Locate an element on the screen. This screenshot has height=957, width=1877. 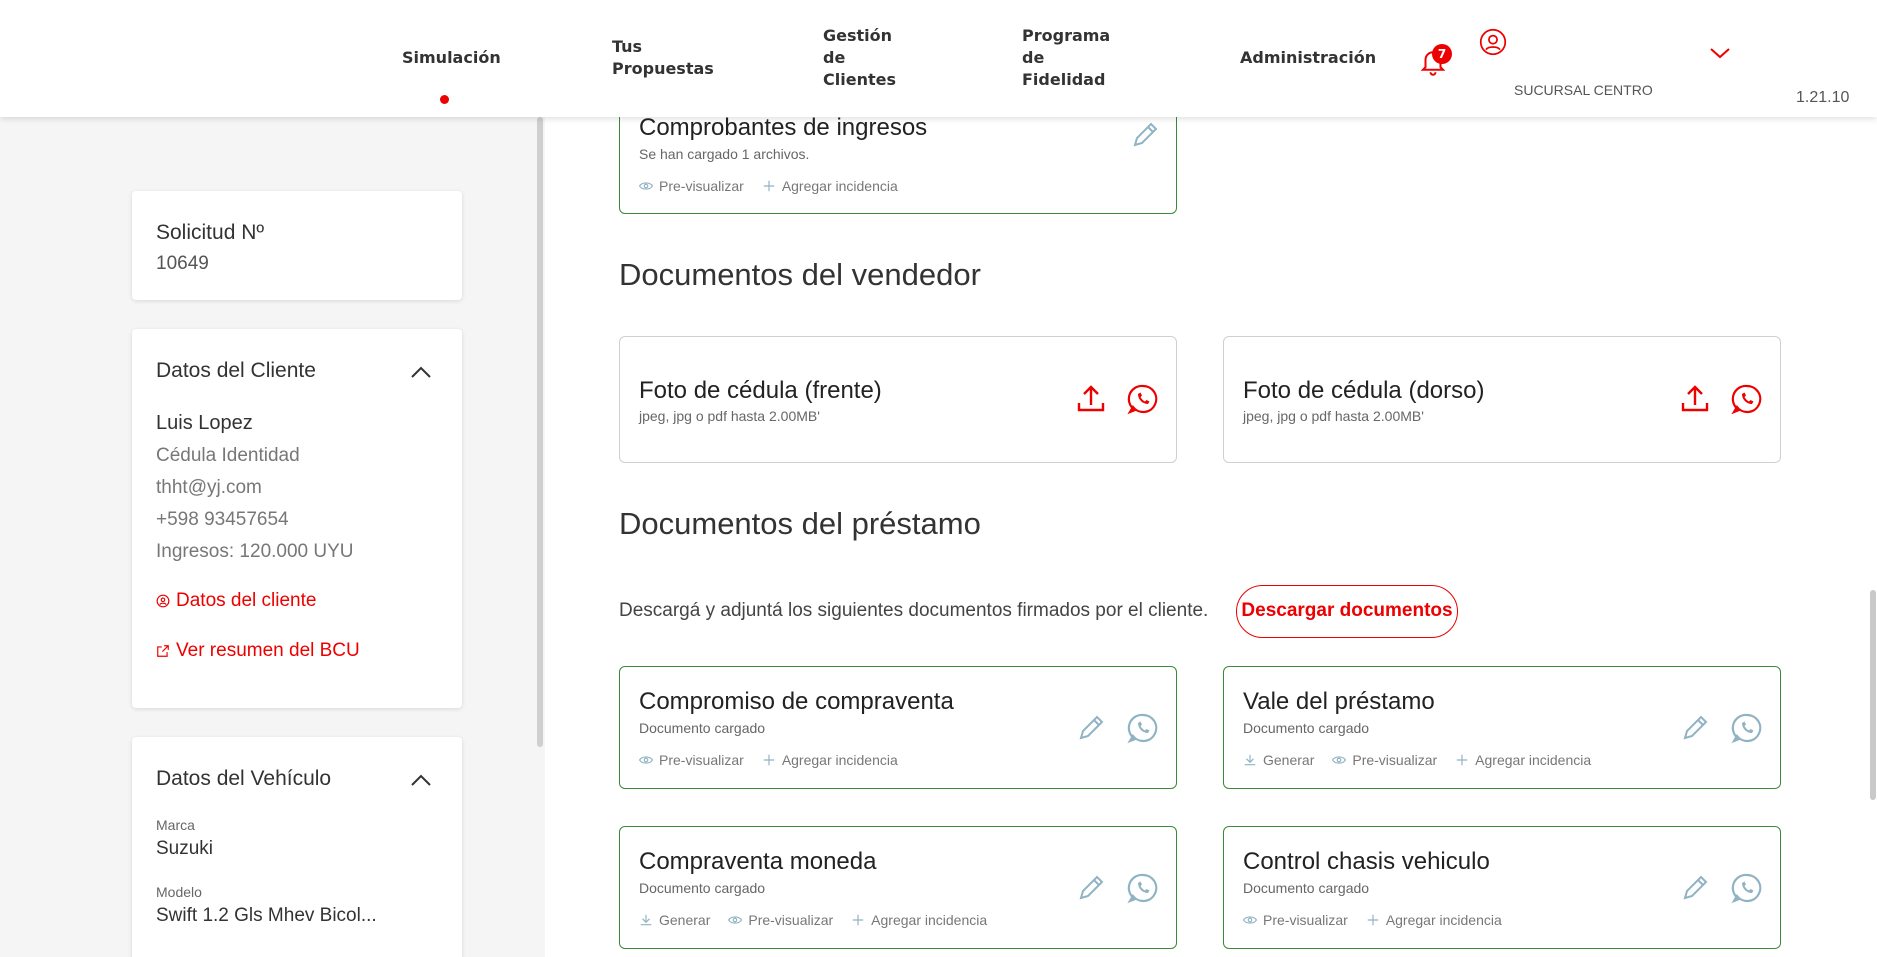
download-documents-button: Descargar documentos is located at coordinates (1347, 611).